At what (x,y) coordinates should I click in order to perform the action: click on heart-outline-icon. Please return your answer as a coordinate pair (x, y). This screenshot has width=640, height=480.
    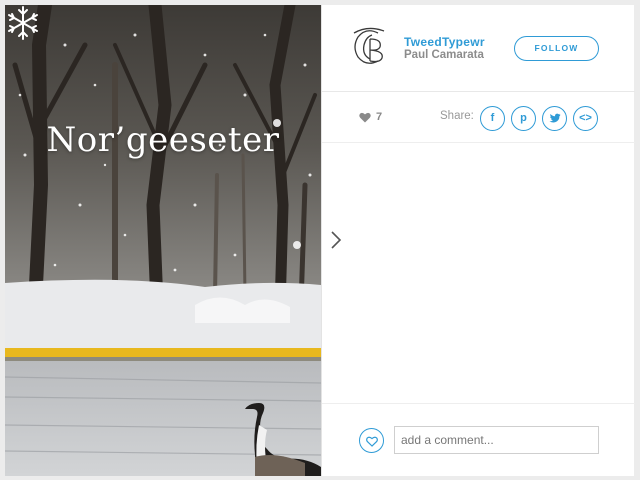
    Looking at the image, I should click on (372, 441).